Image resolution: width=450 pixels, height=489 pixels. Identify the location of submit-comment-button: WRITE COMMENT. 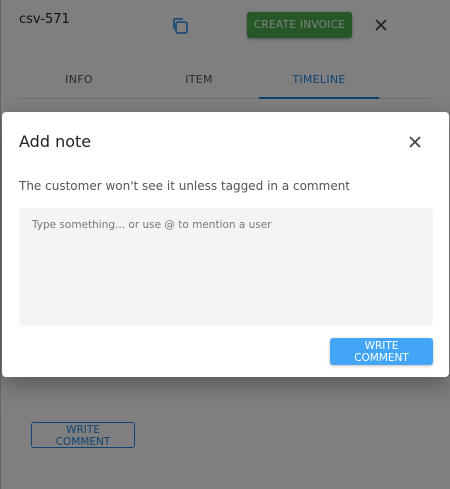
(381, 351).